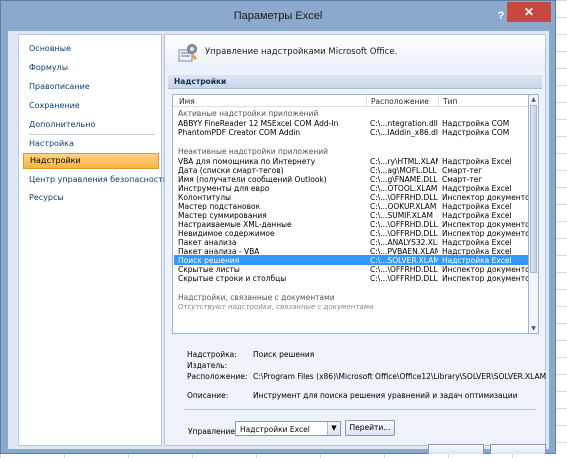  What do you see at coordinates (239, 132) in the screenshot?
I see `cell-name: PhantomPDF Creator COM Addin` at bounding box center [239, 132].